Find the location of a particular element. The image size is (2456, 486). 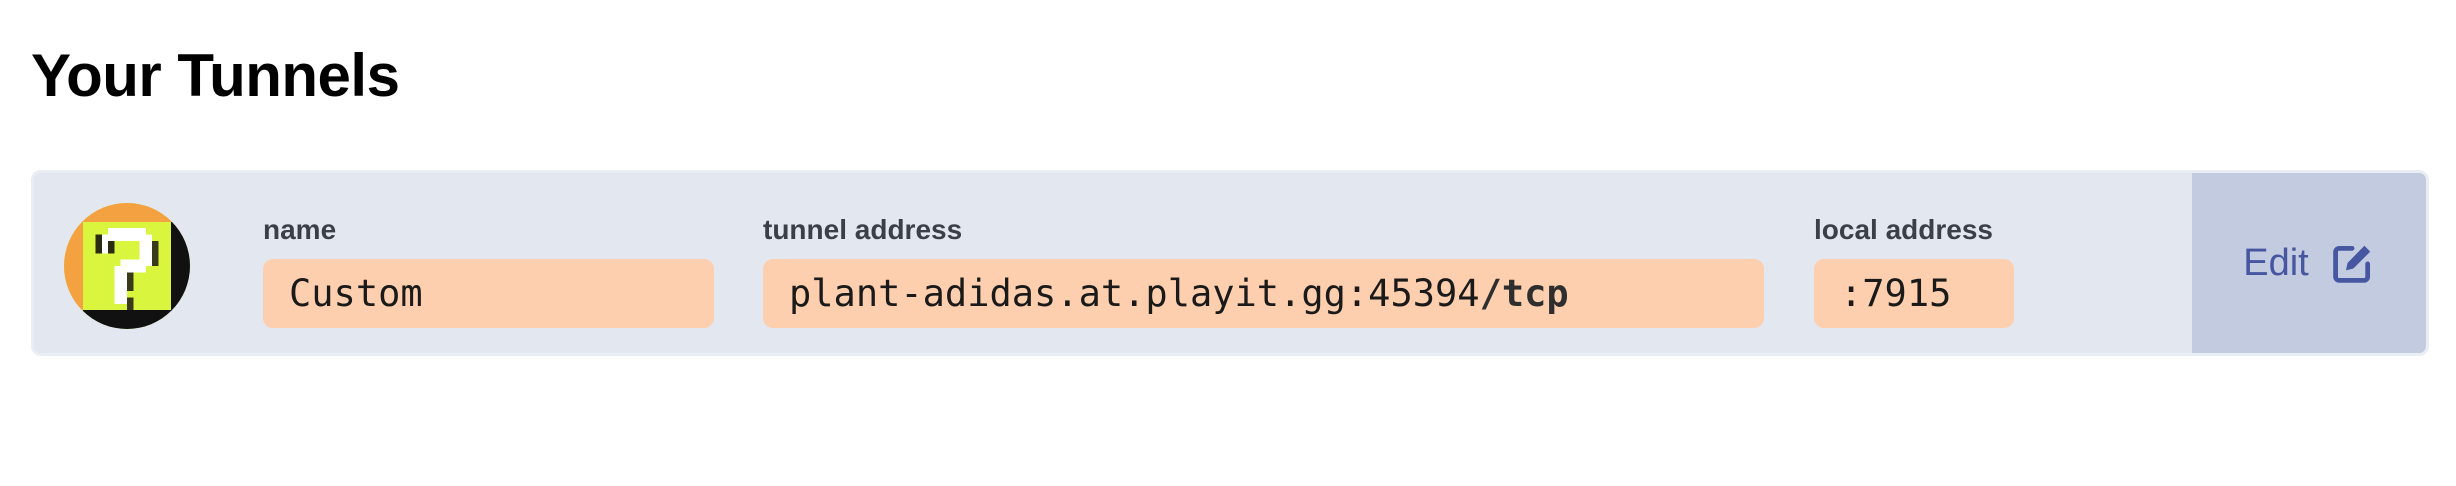

question-block-icon is located at coordinates (127, 266).